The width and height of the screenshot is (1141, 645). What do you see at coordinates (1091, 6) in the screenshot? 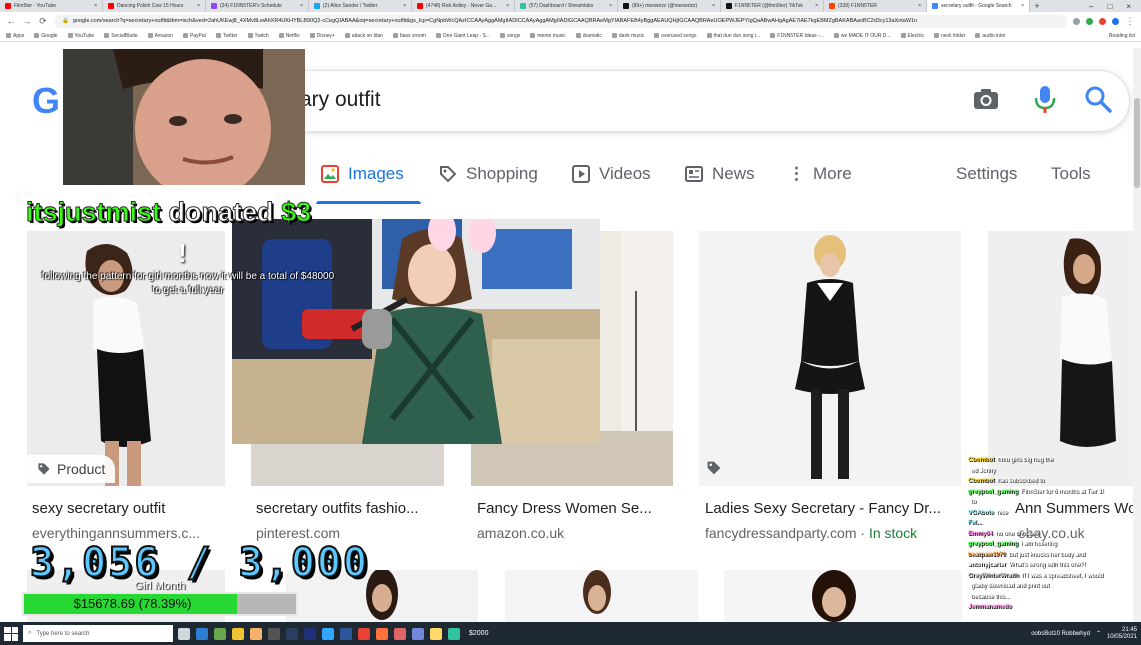
I see `minimize-icon: –` at bounding box center [1091, 6].